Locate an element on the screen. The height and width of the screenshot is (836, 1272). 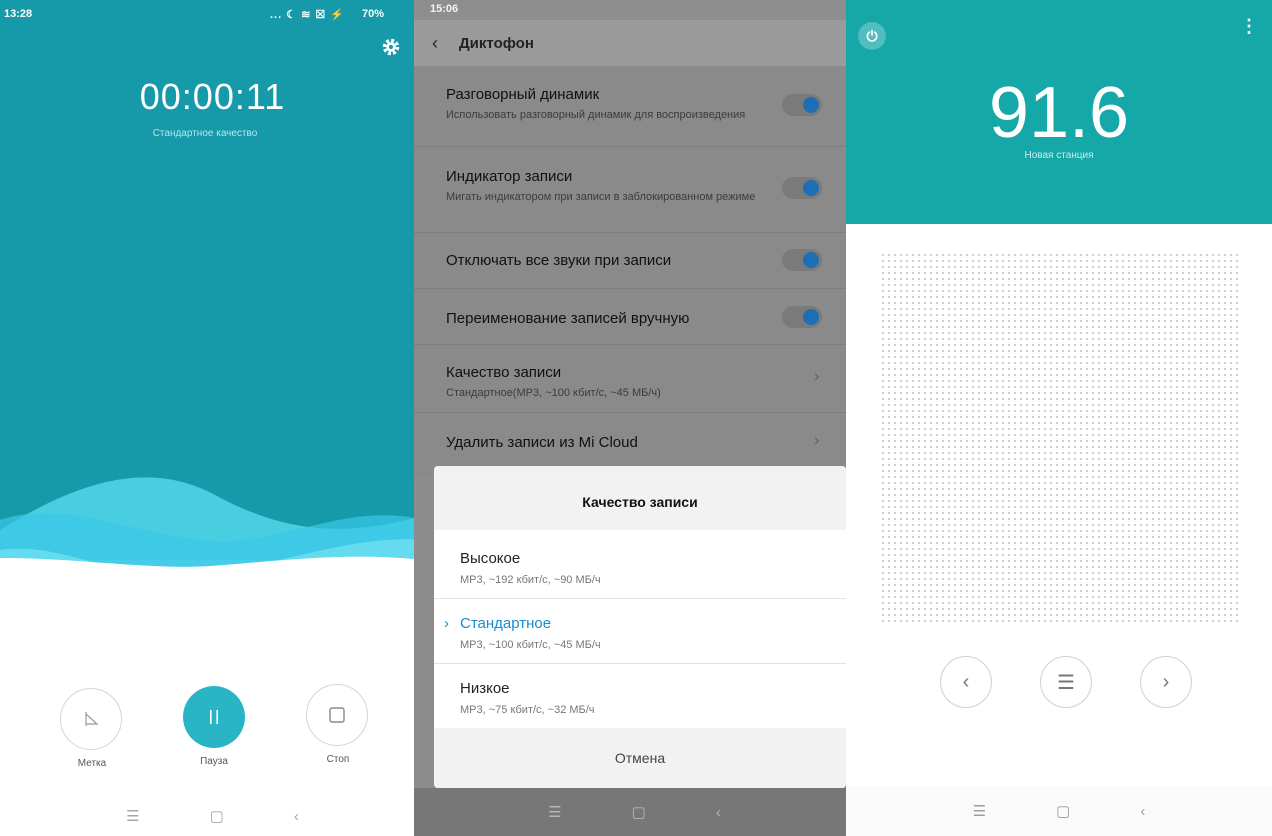
status-icons: ... ☾ ≋ ☒ ⚡ is located at coordinates (308, 15).